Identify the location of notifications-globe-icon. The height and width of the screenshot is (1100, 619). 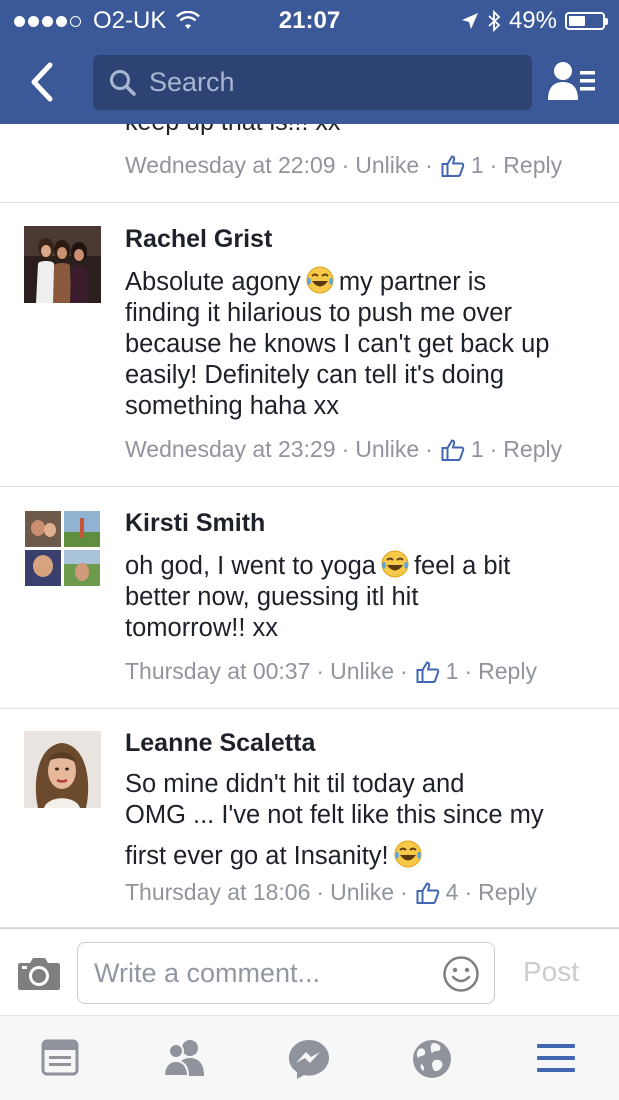
(432, 1059).